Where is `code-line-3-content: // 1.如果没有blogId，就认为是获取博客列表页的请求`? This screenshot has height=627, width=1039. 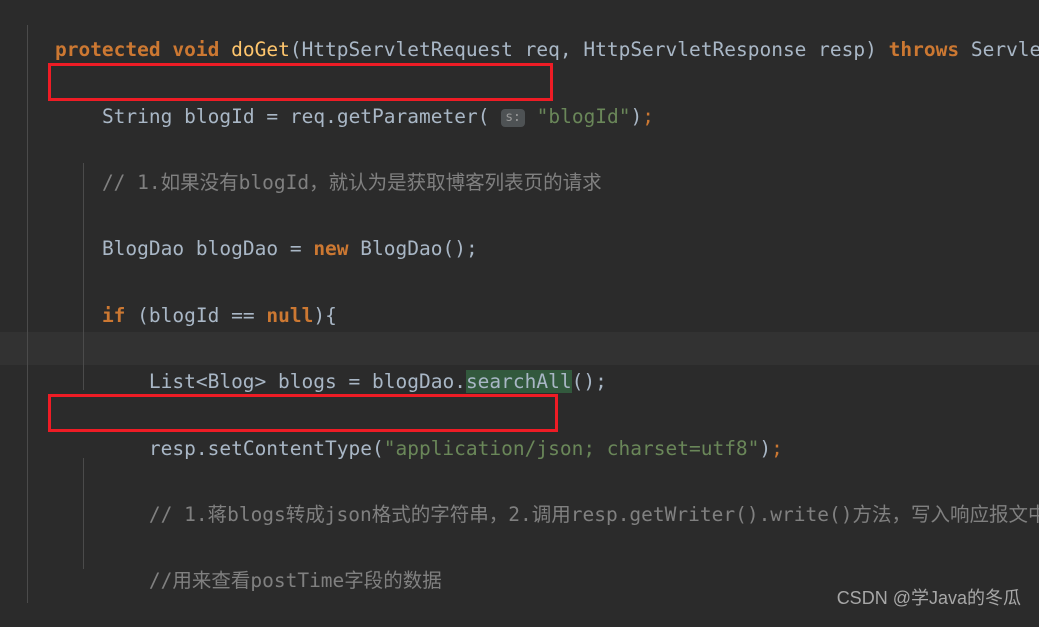 code-line-3-content: // 1.如果没有blogId，就认为是获取博客列表页的请求 is located at coordinates (324, 182).